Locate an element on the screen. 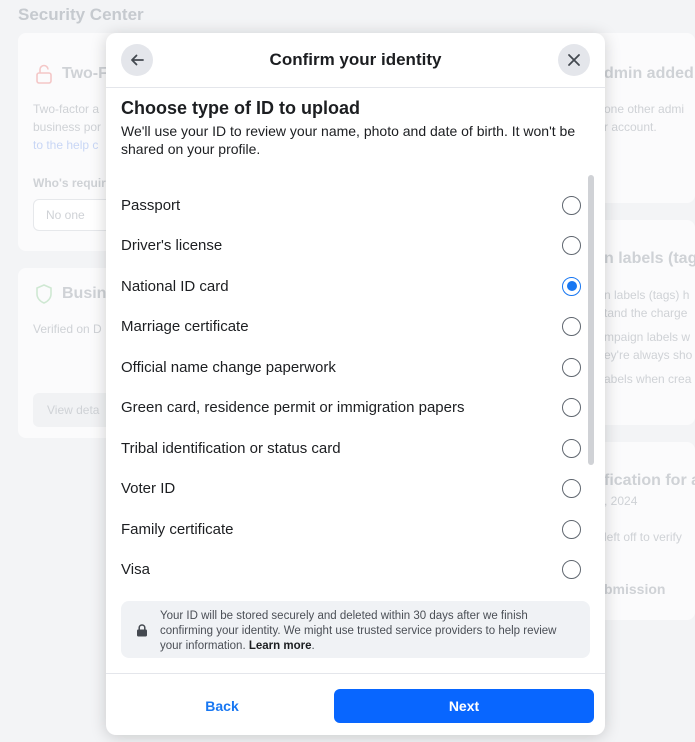  field-label: Who's requir is located at coordinates (69, 183).